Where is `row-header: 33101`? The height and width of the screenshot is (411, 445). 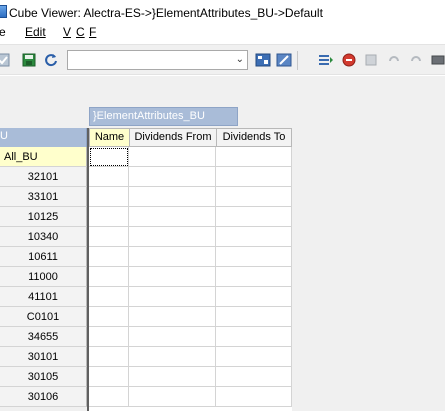
row-header: 33101 is located at coordinates (43, 197).